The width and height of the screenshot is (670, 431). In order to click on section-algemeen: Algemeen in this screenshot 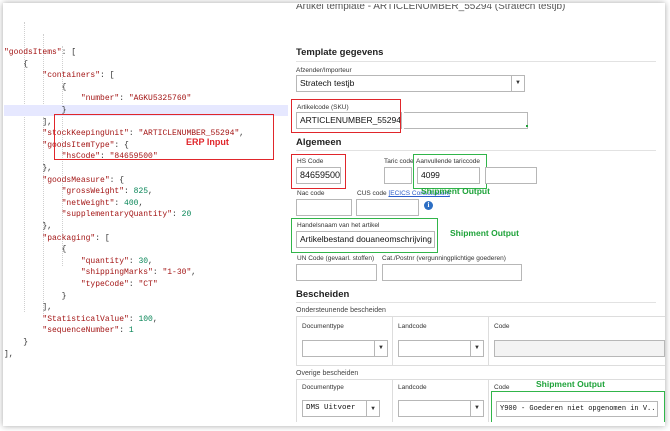, I will do `click(319, 142)`.